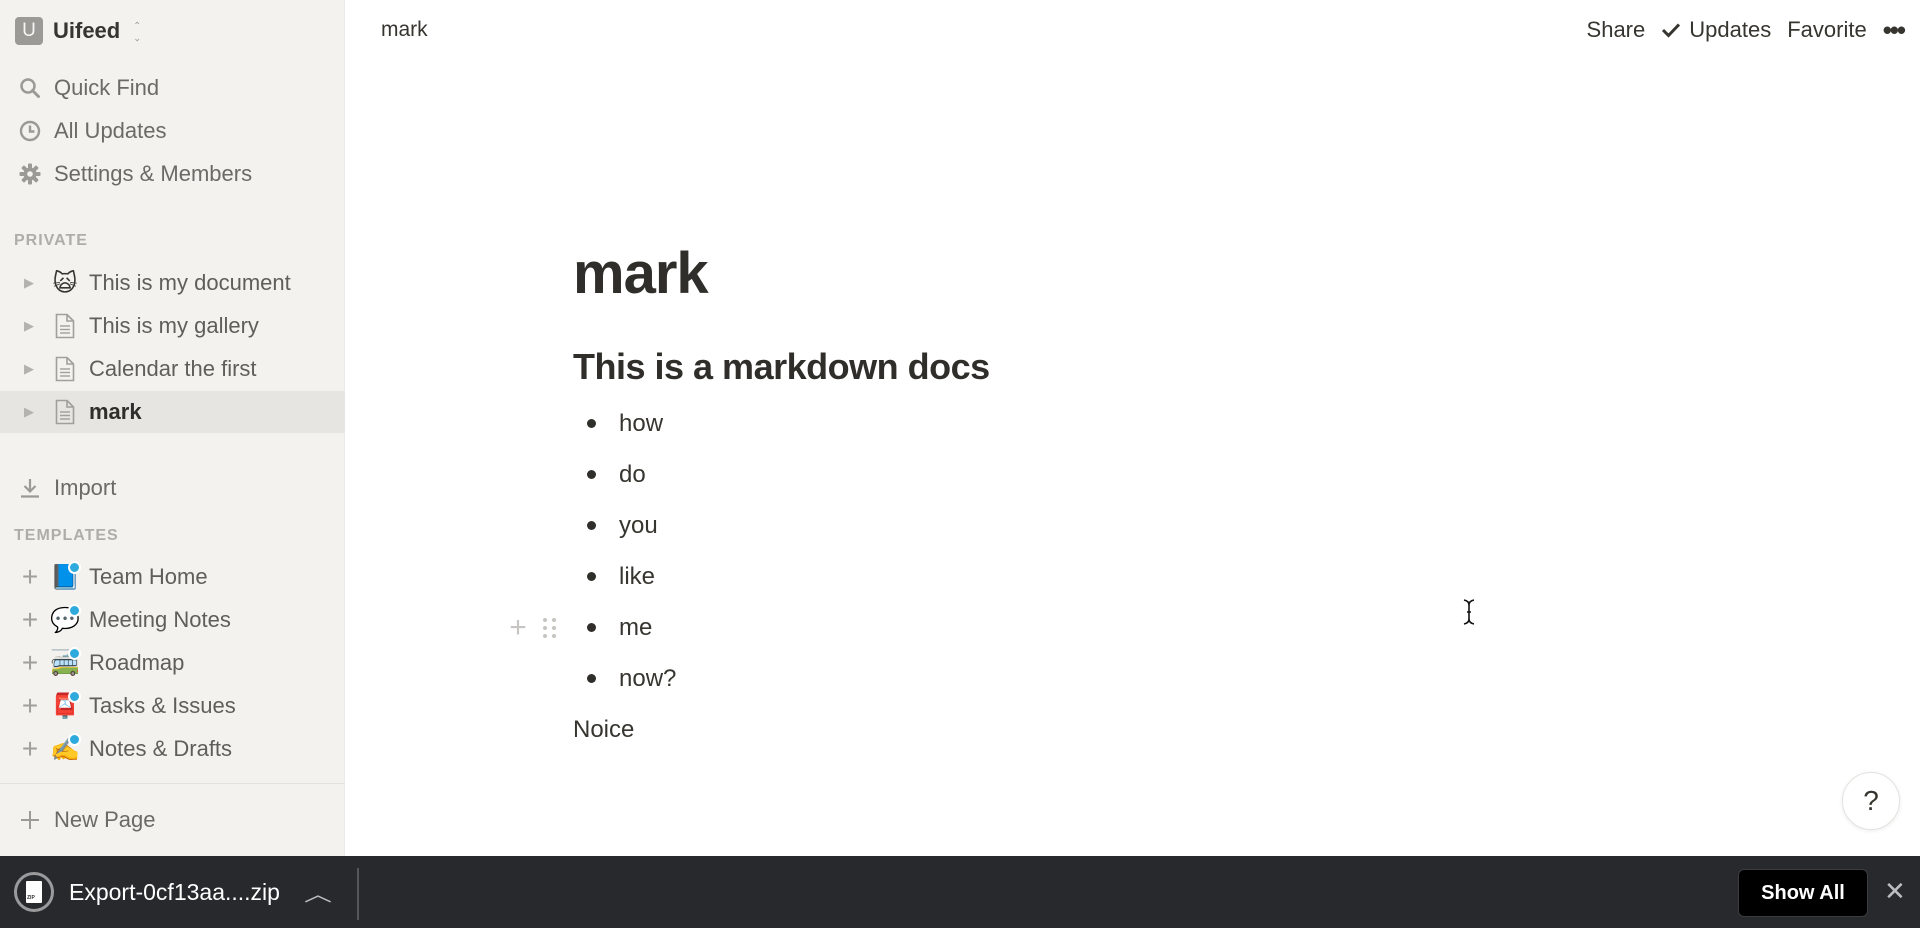 The image size is (1920, 928). What do you see at coordinates (110, 130) in the screenshot?
I see `sidebar-item-label: All Updates` at bounding box center [110, 130].